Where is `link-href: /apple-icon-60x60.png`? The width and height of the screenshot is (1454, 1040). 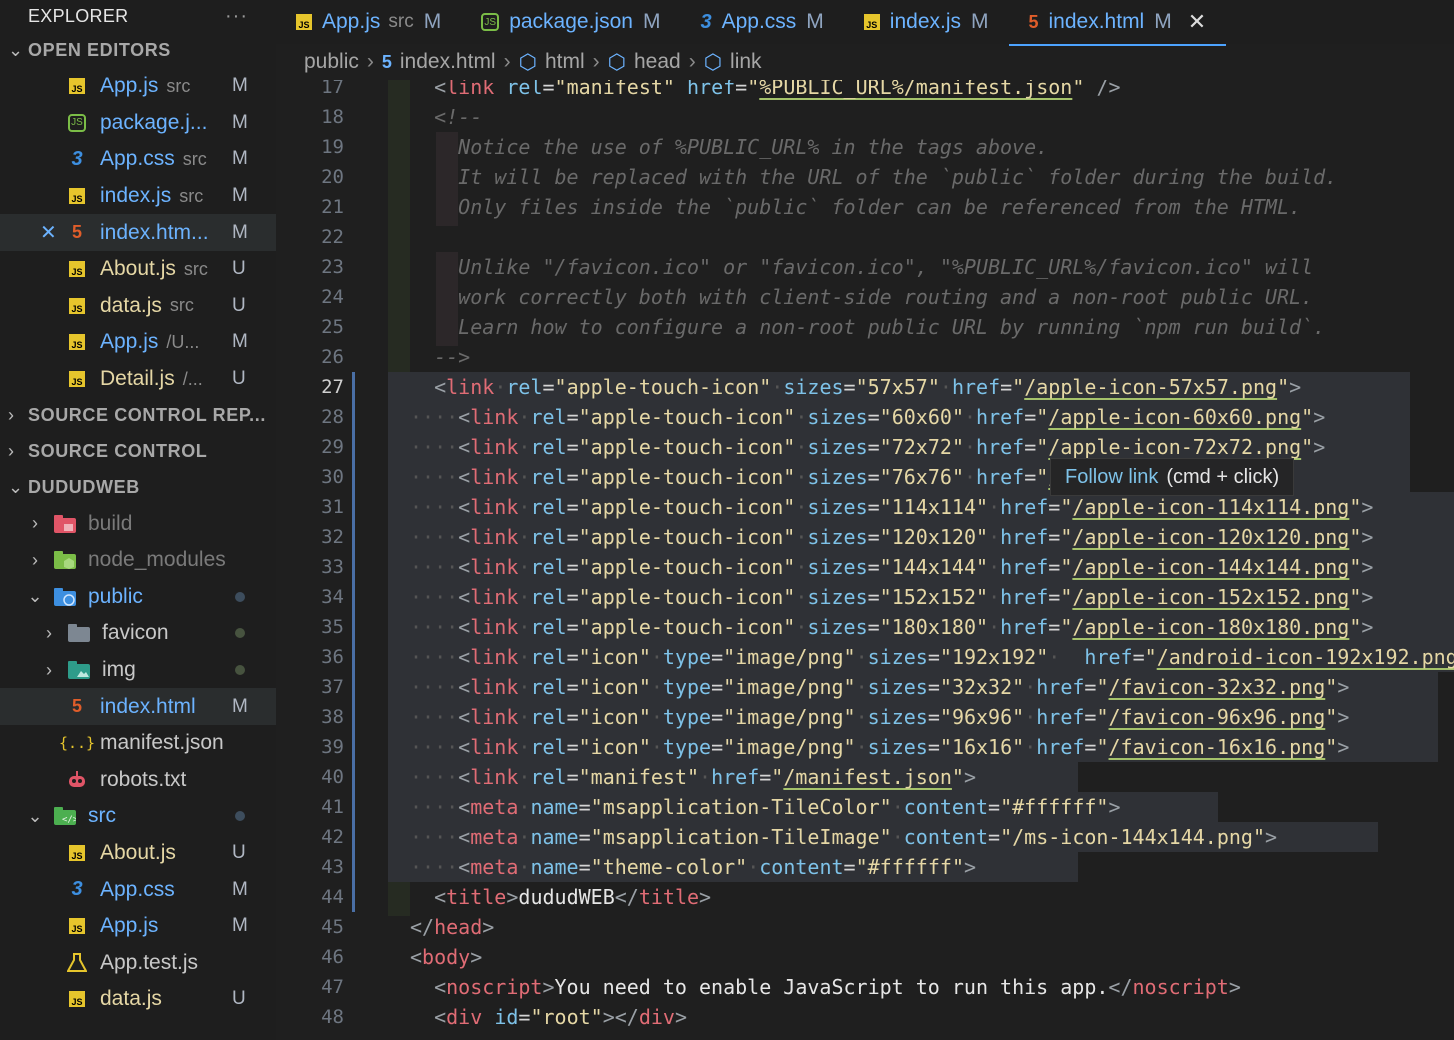 link-href: /apple-icon-60x60.png is located at coordinates (1174, 417).